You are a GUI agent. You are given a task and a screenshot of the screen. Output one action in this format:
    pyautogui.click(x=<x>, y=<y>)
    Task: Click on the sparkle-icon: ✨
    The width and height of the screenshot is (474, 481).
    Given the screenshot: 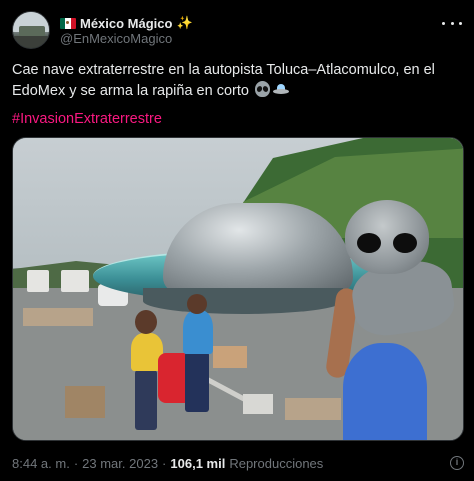 What is the action you would take?
    pyautogui.click(x=184, y=22)
    